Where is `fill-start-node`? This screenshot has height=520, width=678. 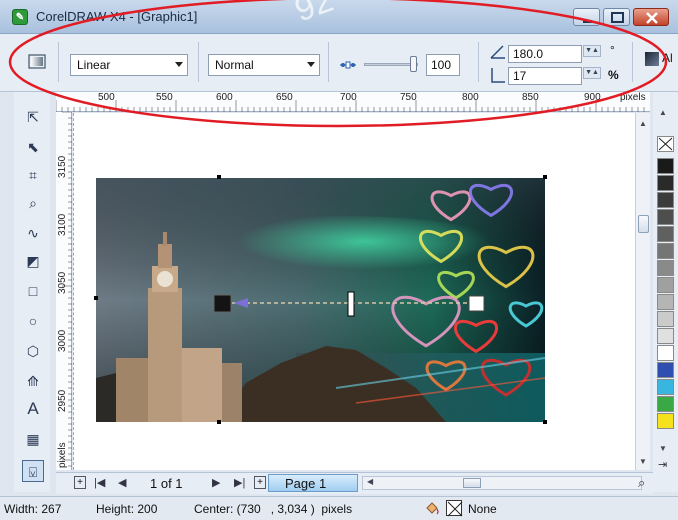 fill-start-node is located at coordinates (222, 303).